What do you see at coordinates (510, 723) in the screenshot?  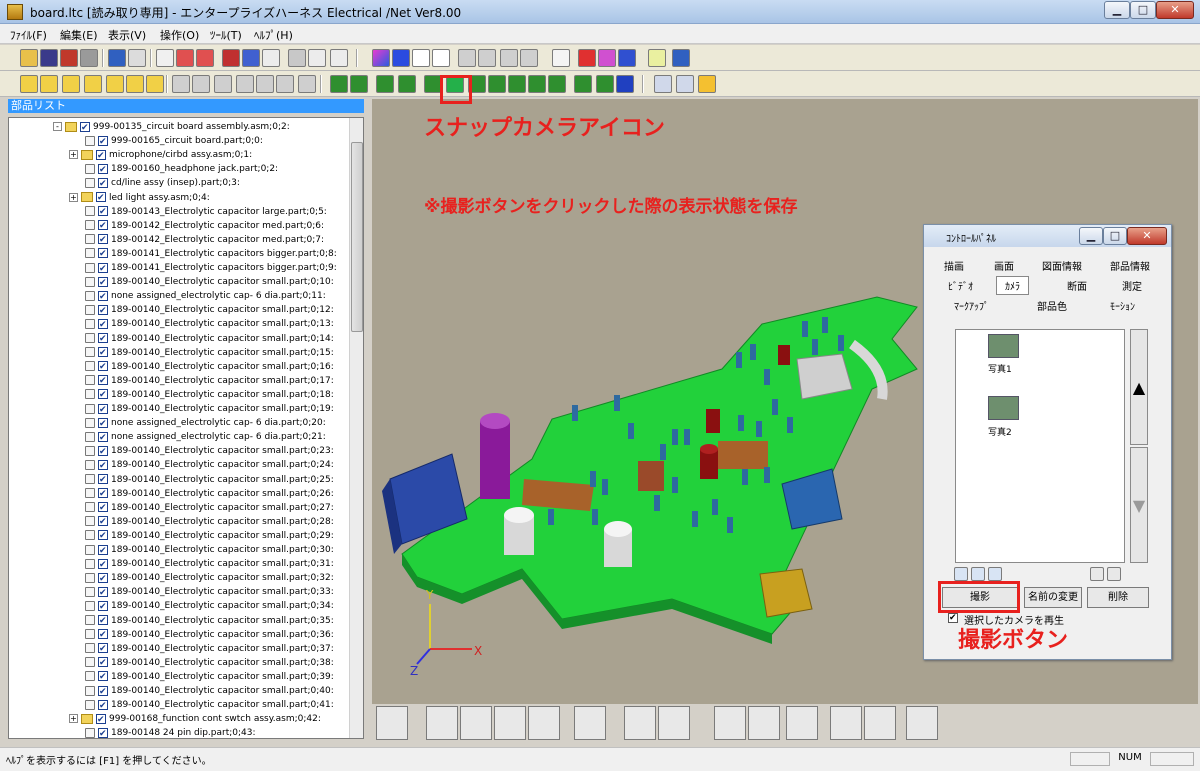 I see `point-red-icon` at bounding box center [510, 723].